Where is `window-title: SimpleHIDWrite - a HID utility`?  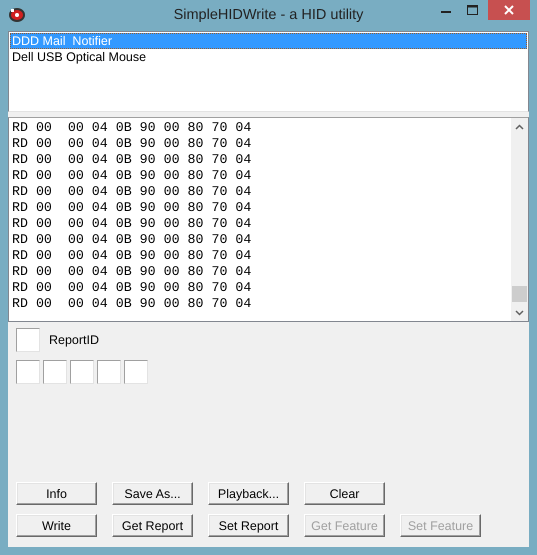 window-title: SimpleHIDWrite - a HID utility is located at coordinates (269, 15).